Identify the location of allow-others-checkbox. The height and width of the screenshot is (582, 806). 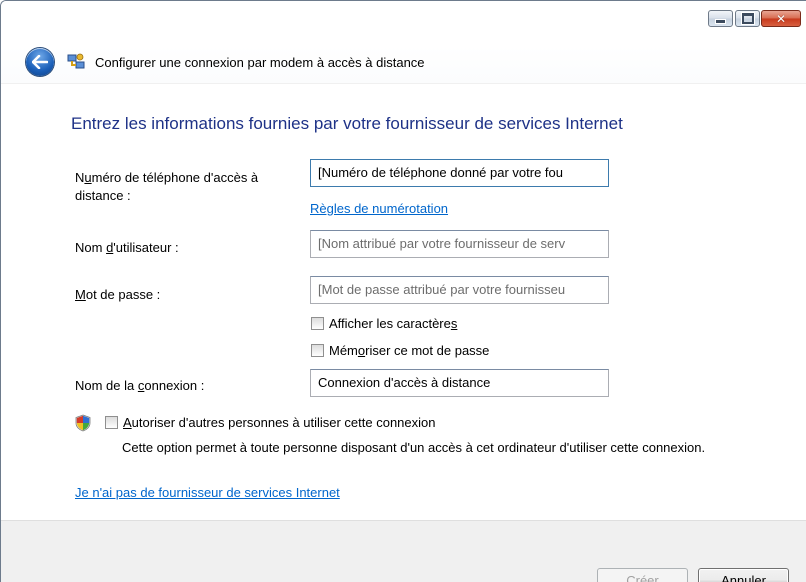
(111, 422).